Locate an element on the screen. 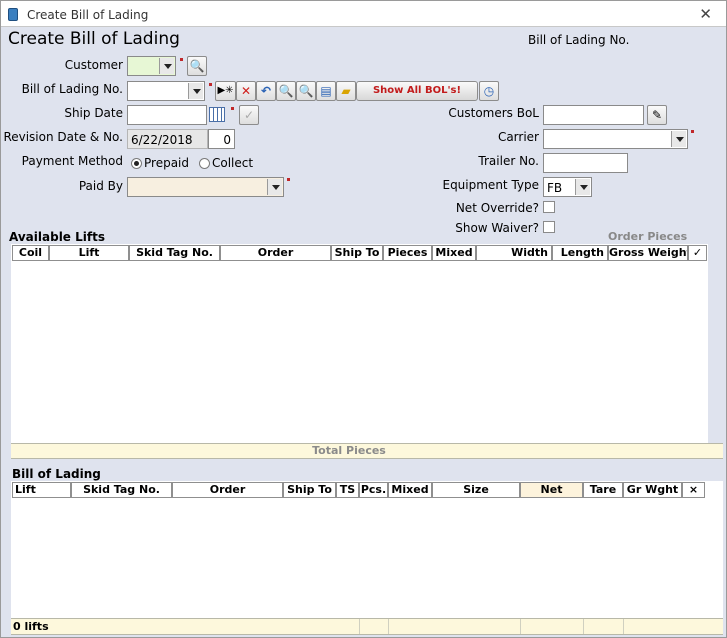 The height and width of the screenshot is (638, 727). new-record-icon: ▶✳ is located at coordinates (225, 90).